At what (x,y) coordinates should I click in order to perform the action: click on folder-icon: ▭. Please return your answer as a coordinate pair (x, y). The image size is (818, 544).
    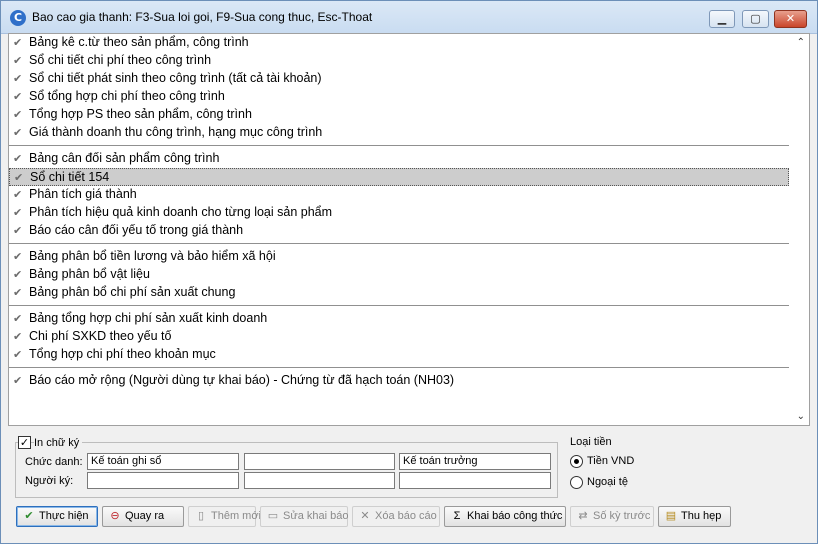
    Looking at the image, I should click on (273, 516).